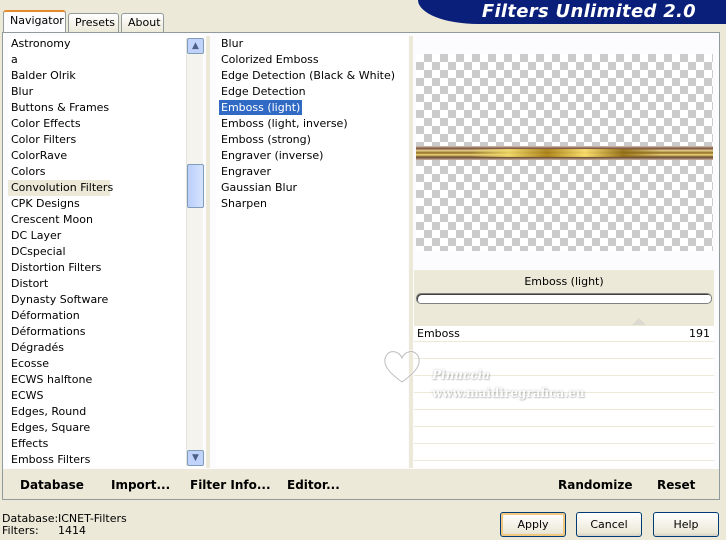 This screenshot has height=540, width=726. What do you see at coordinates (312, 172) in the screenshot?
I see `filter-item: Engraver` at bounding box center [312, 172].